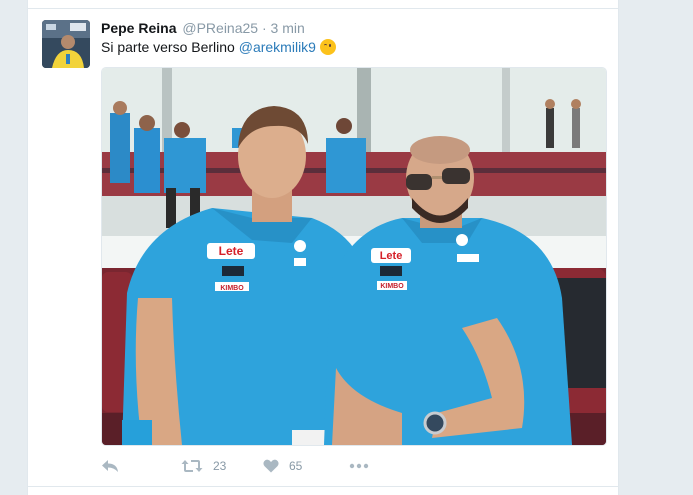 The image size is (693, 495). I want to click on more-button, so click(359, 466).